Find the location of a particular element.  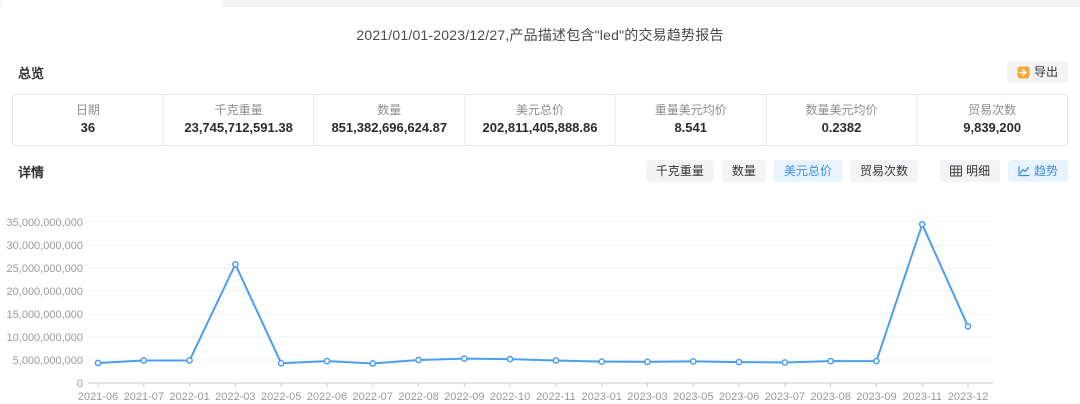

metric-button-label: 数量 is located at coordinates (743, 171).